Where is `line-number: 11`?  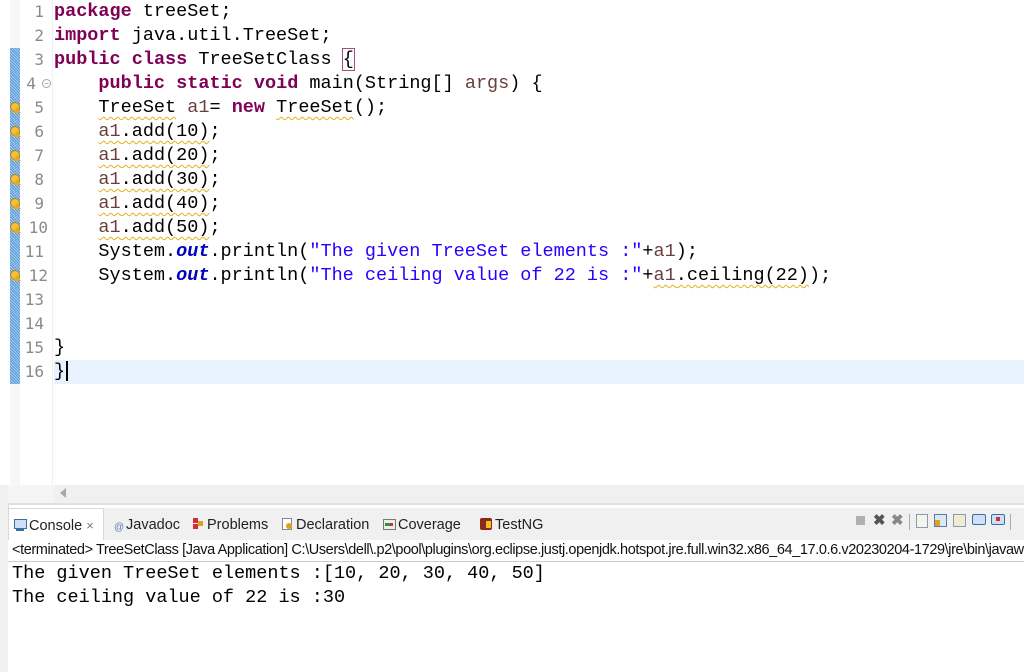 line-number: 11 is located at coordinates (34, 251).